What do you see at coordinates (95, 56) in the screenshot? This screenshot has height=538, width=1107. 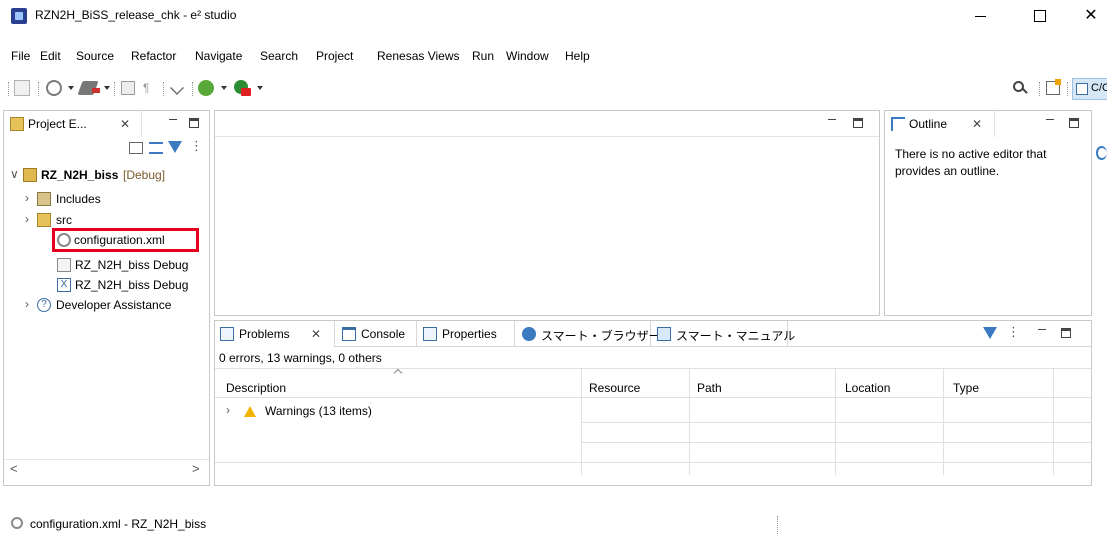 I see `menu-source: Source` at bounding box center [95, 56].